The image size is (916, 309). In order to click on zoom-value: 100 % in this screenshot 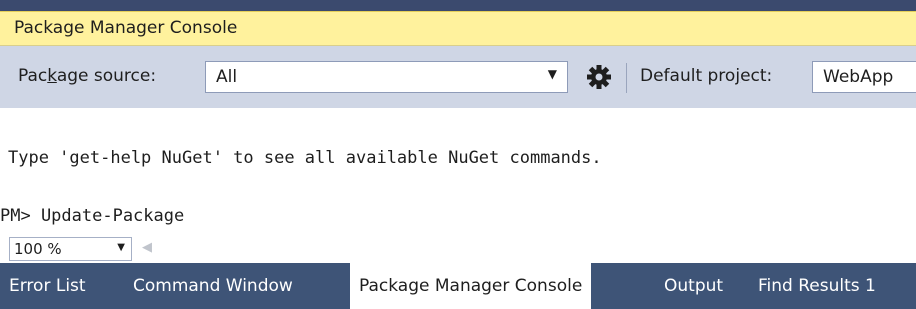, I will do `click(38, 249)`.